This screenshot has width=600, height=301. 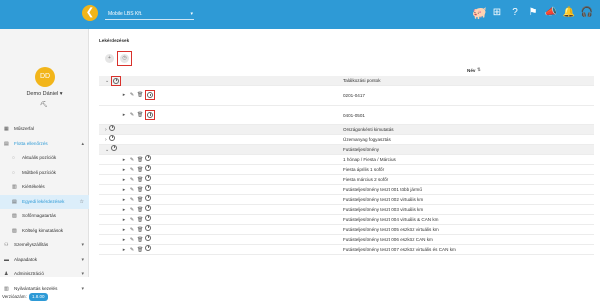 What do you see at coordinates (44, 144) in the screenshot?
I see `menu-flotta: ▤ Flotta ellenőrzés ▴` at bounding box center [44, 144].